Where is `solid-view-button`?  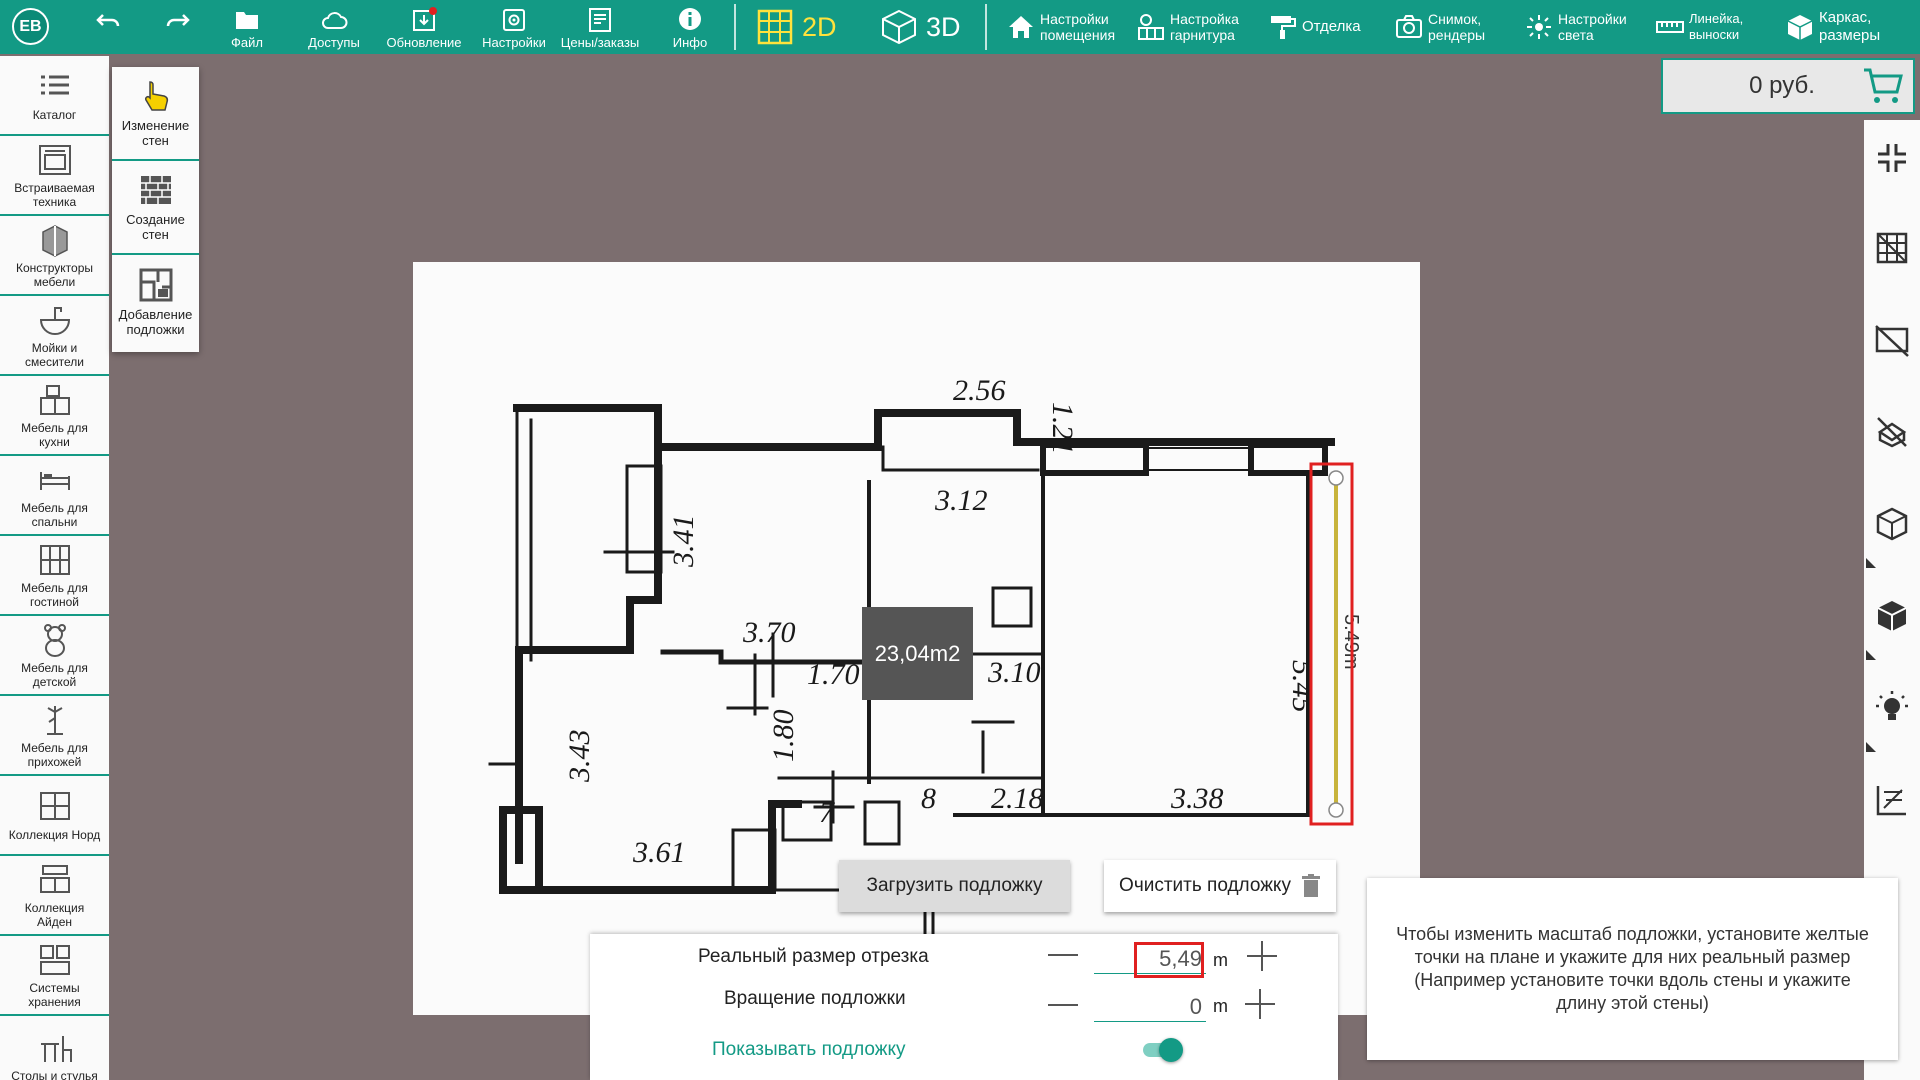
solid-view-button is located at coordinates (1892, 616).